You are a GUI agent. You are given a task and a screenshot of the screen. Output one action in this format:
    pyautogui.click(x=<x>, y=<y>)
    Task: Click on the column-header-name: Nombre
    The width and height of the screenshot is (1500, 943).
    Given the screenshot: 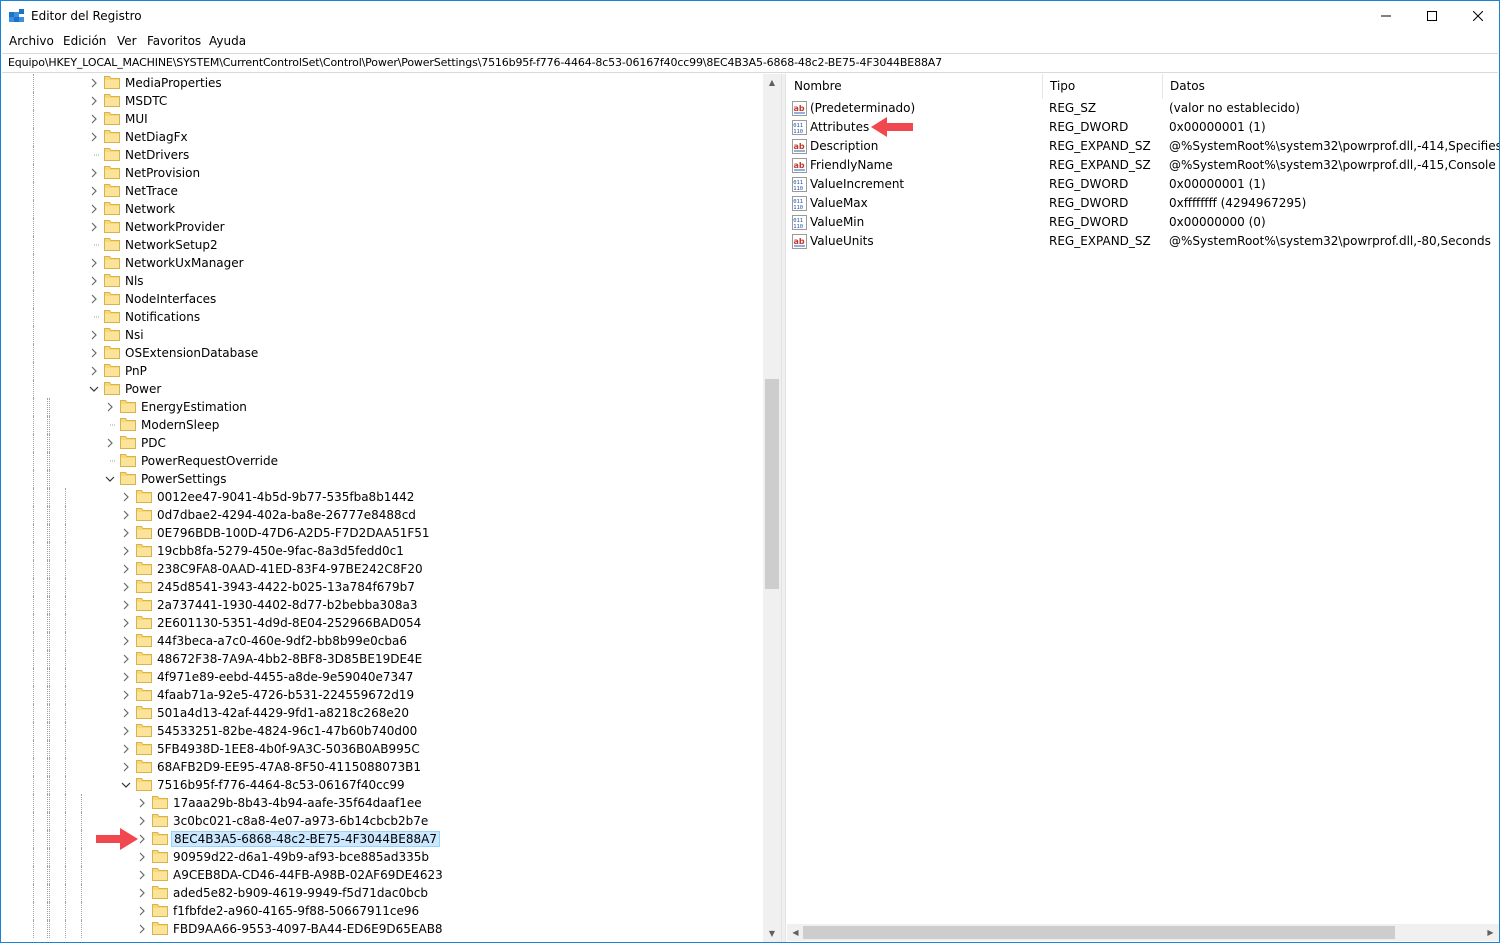 What is the action you would take?
    pyautogui.click(x=915, y=86)
    